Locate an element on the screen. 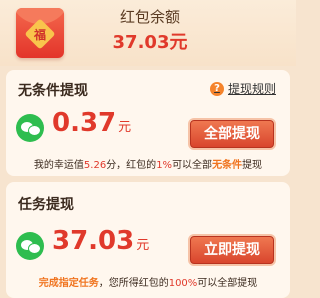 The height and width of the screenshot is (298, 320). note-percent: 100% is located at coordinates (183, 283).